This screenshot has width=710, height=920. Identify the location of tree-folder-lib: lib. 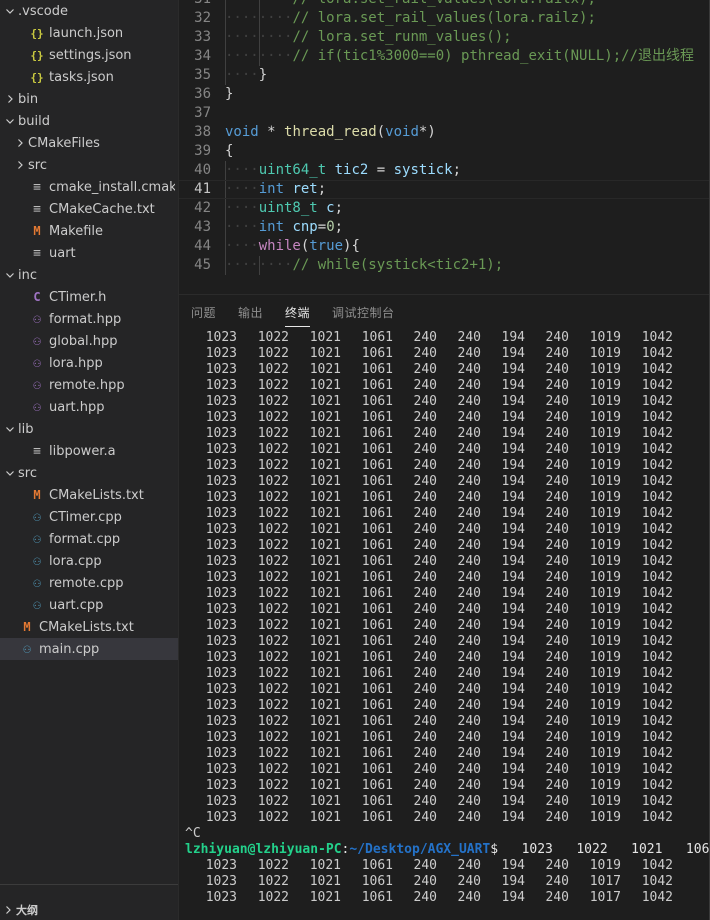
(89, 429).